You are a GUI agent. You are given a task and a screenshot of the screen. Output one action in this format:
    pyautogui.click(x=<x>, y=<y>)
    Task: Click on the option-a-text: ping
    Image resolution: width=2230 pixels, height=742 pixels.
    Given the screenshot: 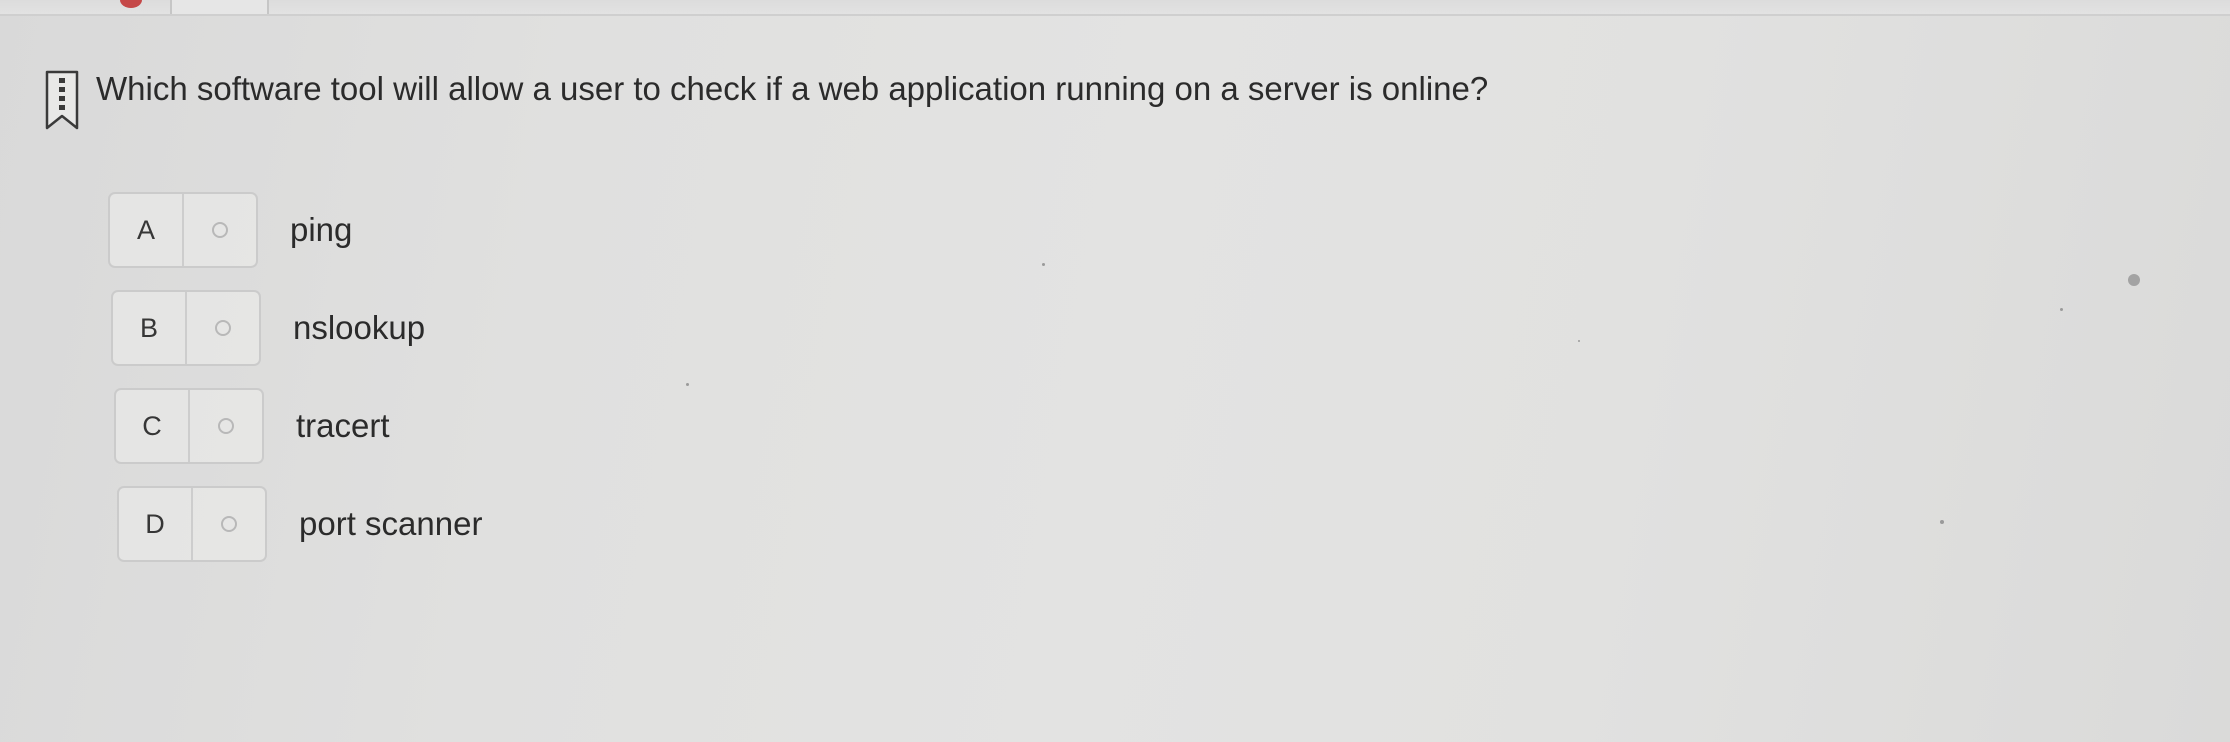 What is the action you would take?
    pyautogui.click(x=321, y=230)
    